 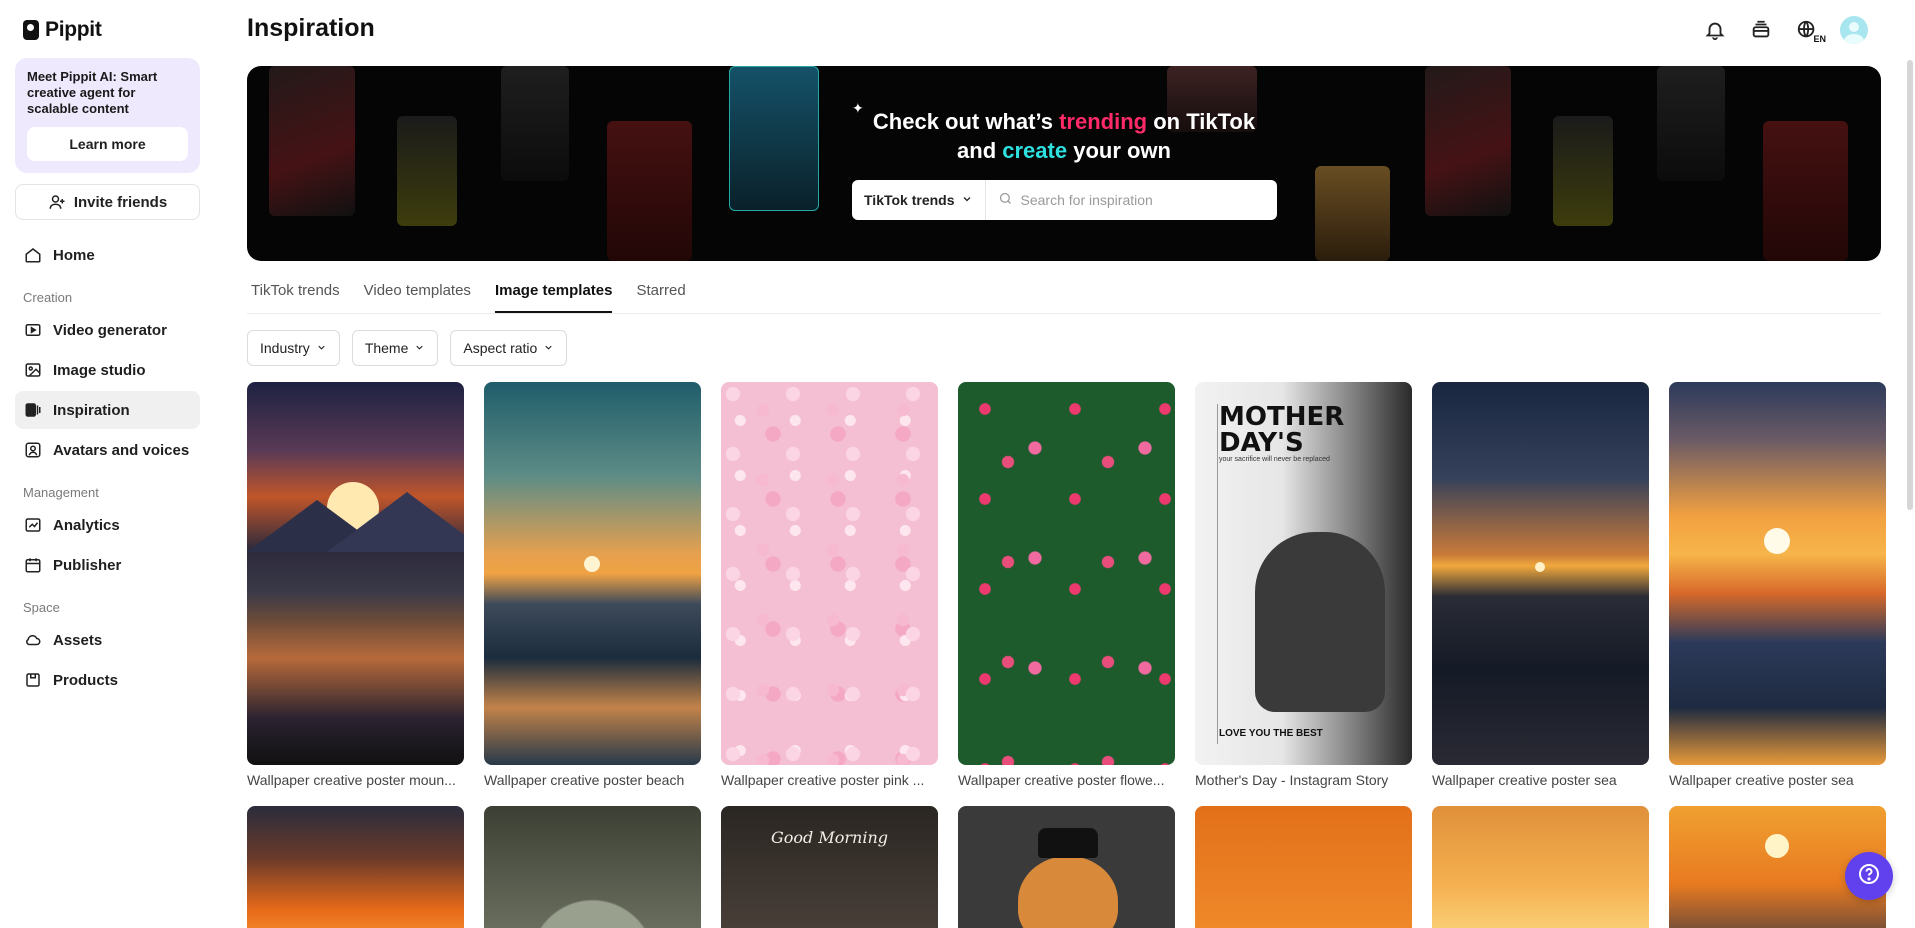 I want to click on globe-icon: EN, so click(x=1810, y=30).